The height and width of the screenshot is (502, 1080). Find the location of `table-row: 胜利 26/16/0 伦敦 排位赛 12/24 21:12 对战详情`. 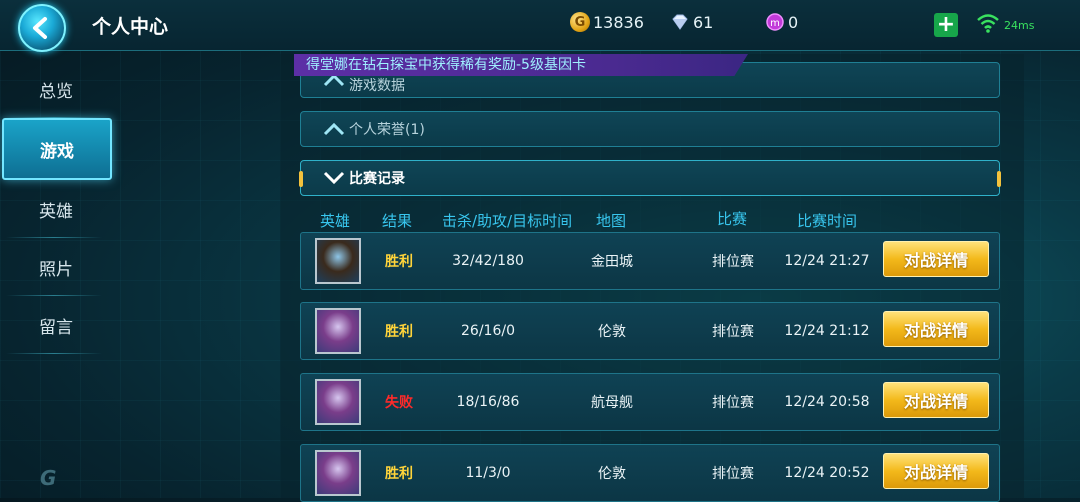

table-row: 胜利 26/16/0 伦敦 排位赛 12/24 21:12 对战详情 is located at coordinates (650, 331).